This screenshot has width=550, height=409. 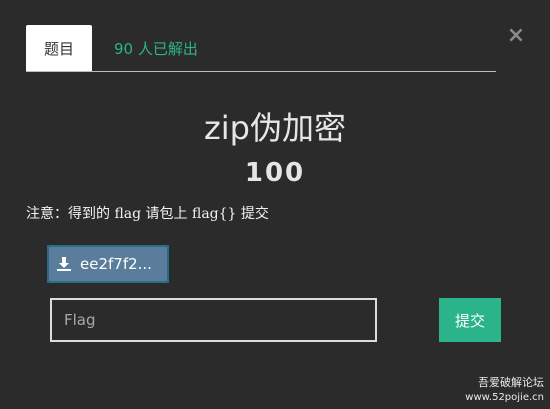 I want to click on flag-input, so click(x=213, y=320).